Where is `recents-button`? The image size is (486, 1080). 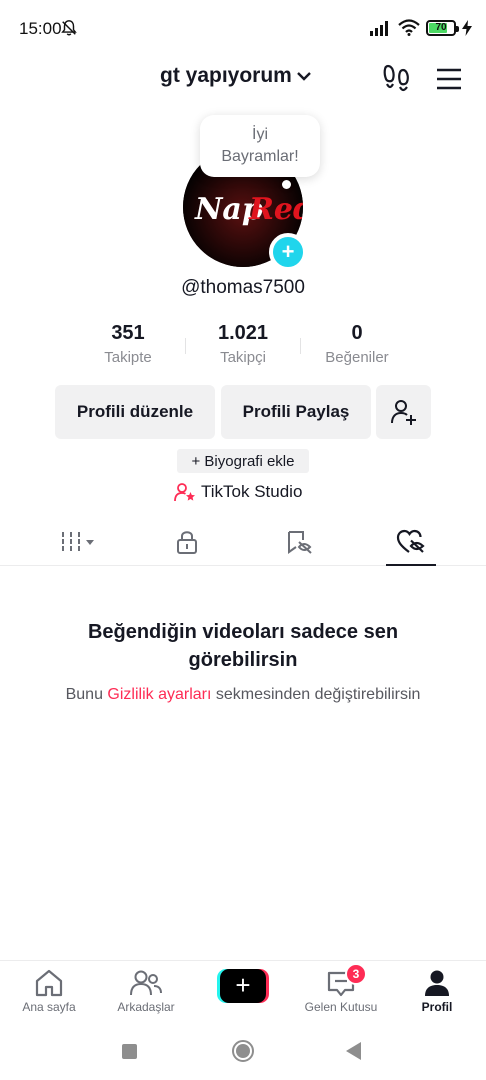 recents-button is located at coordinates (129, 1051).